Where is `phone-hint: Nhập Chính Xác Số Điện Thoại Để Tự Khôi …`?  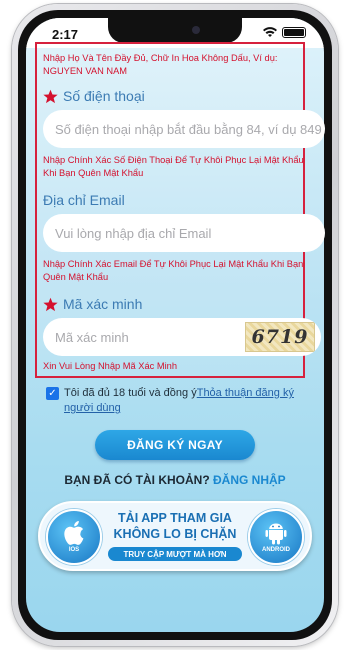 phone-hint: Nhập Chính Xác Số Điện Thoại Để Tự Khôi … is located at coordinates (173, 166).